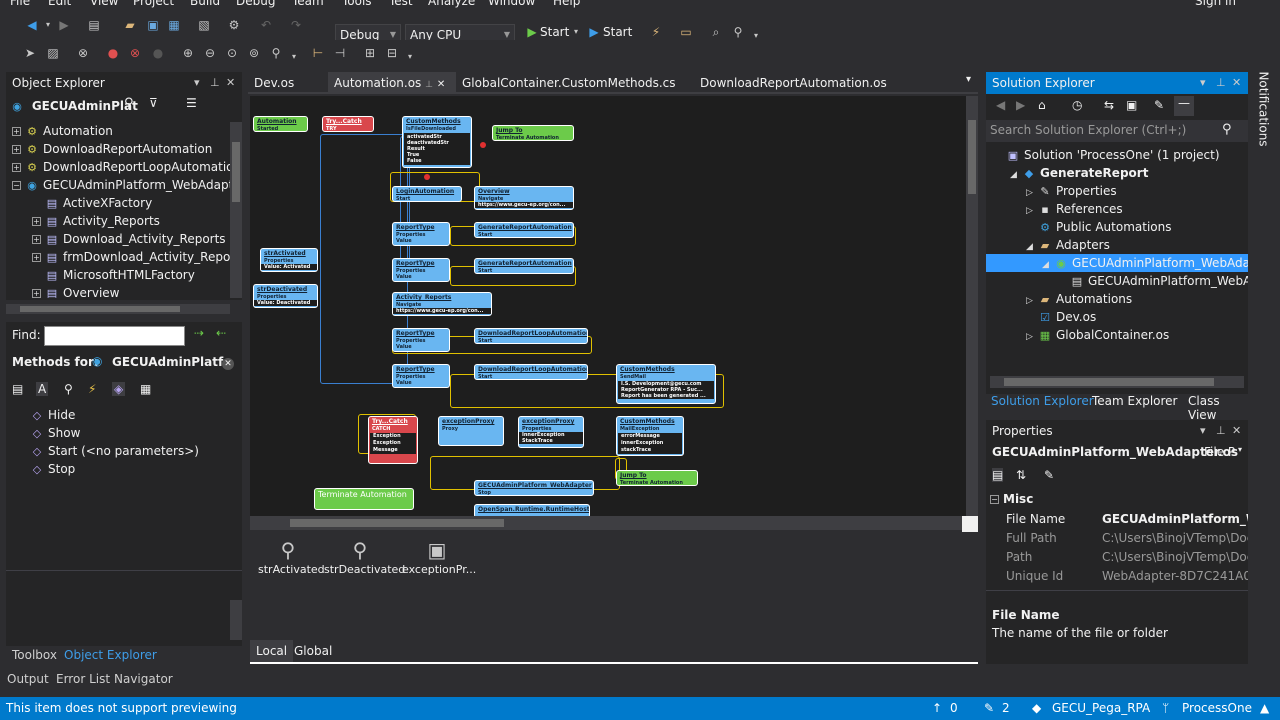 Image resolution: width=1280 pixels, height=720 pixels. Describe the element at coordinates (794, 83) in the screenshot. I see `tab-downloadreportautomation: DownloadReportAutomation.os` at that location.